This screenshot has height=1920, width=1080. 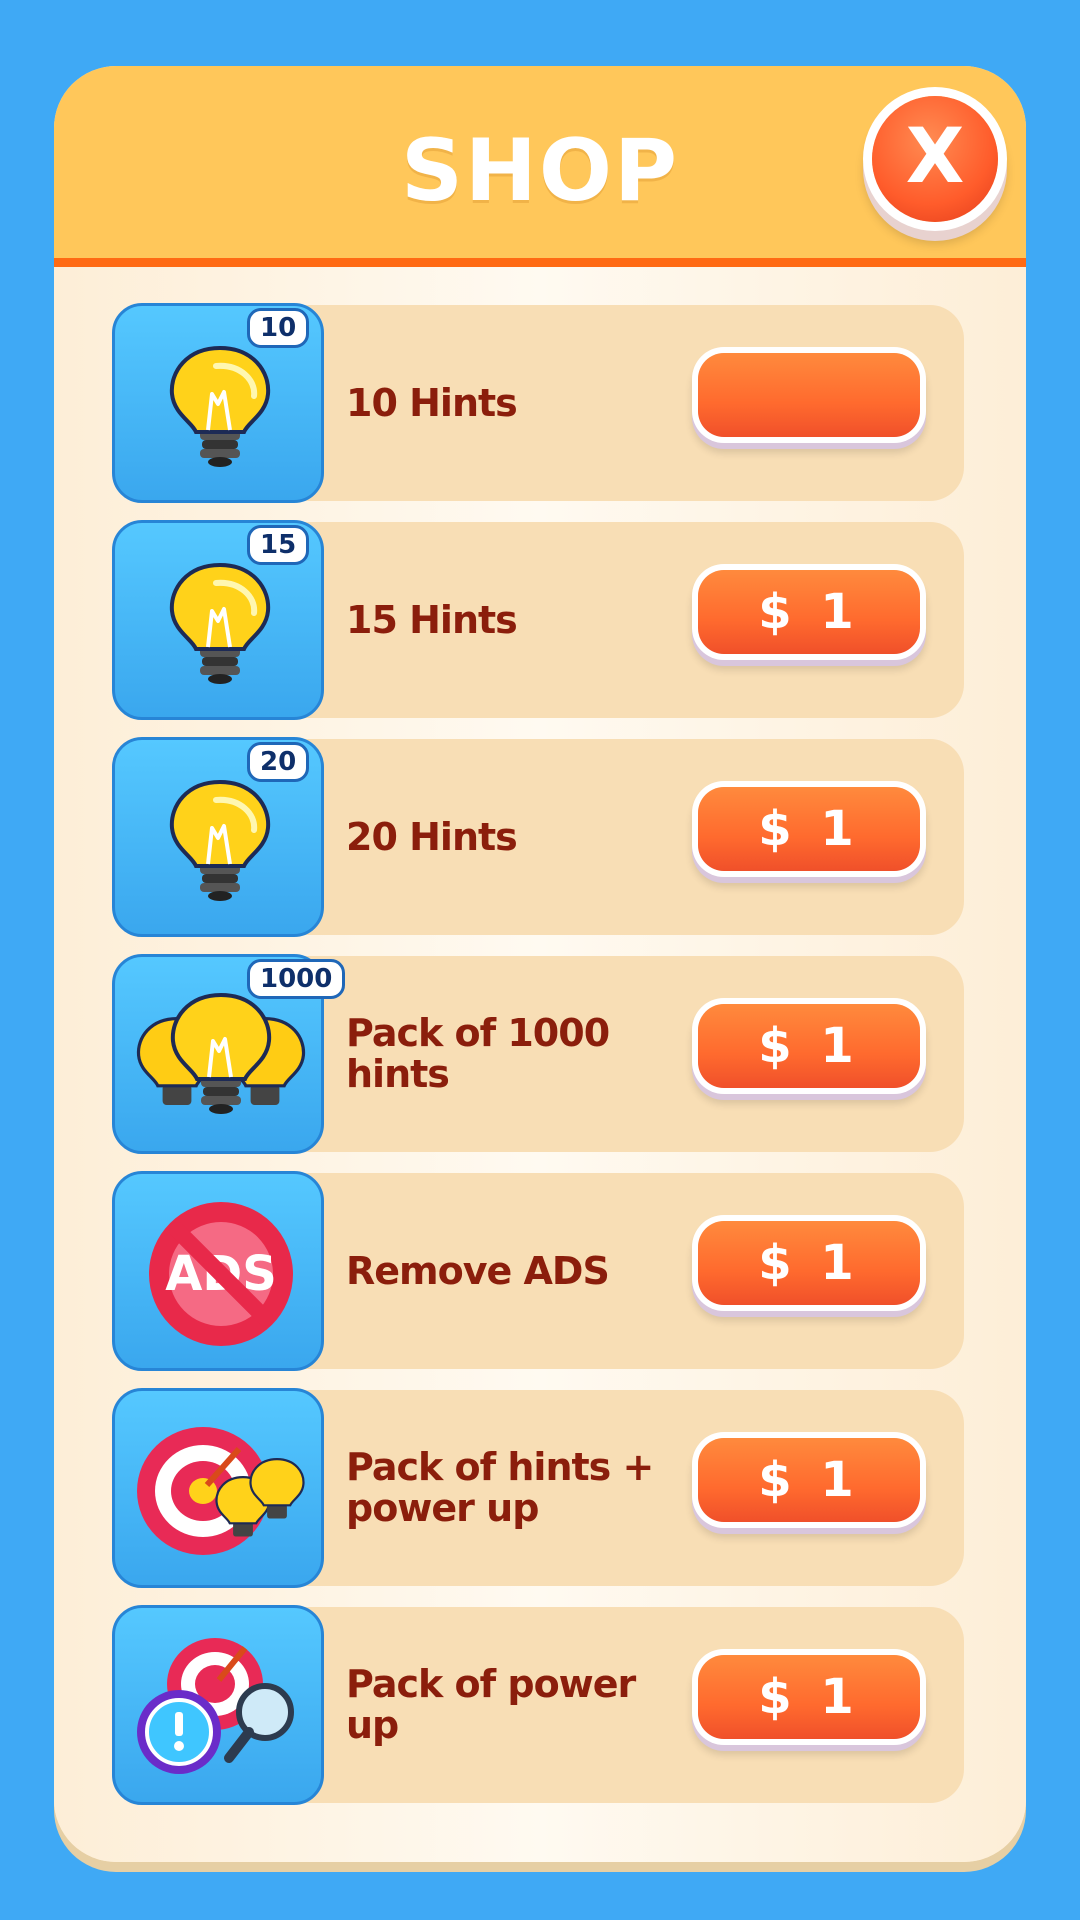 What do you see at coordinates (278, 545) in the screenshot?
I see `quantity-badge: 15` at bounding box center [278, 545].